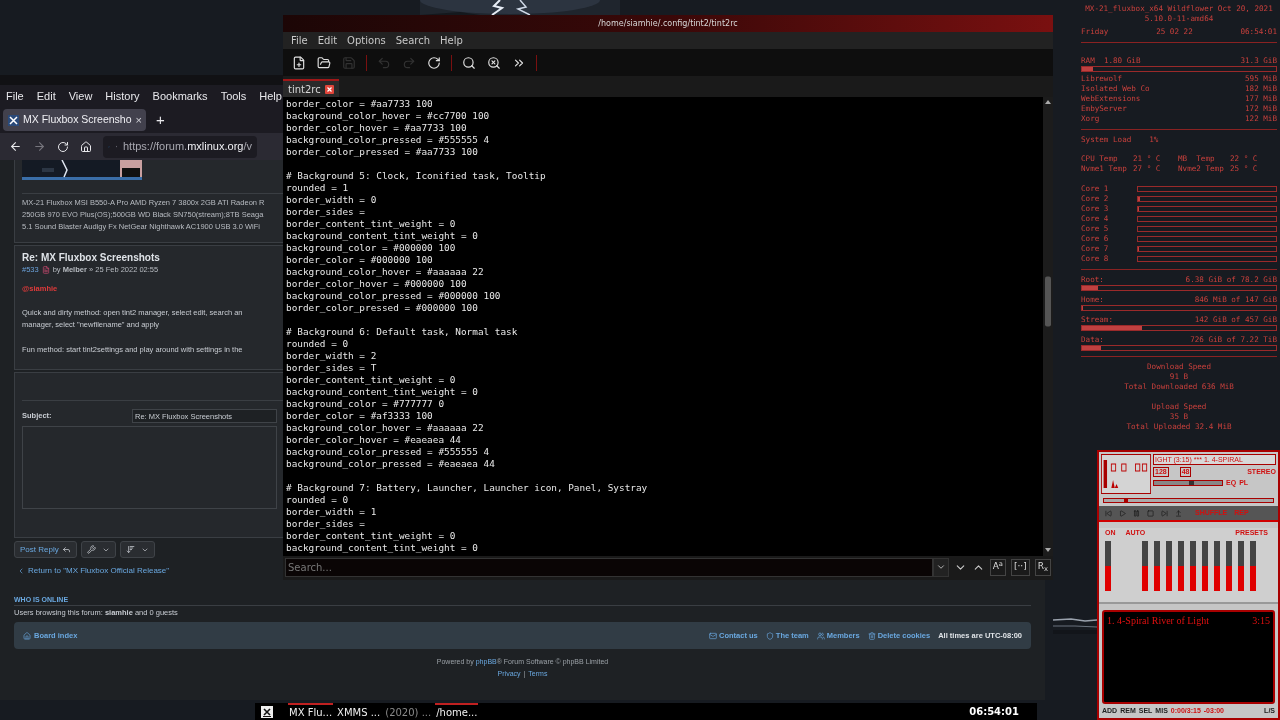 This screenshot has height=720, width=1280. I want to click on reply-icon, so click(66, 549).